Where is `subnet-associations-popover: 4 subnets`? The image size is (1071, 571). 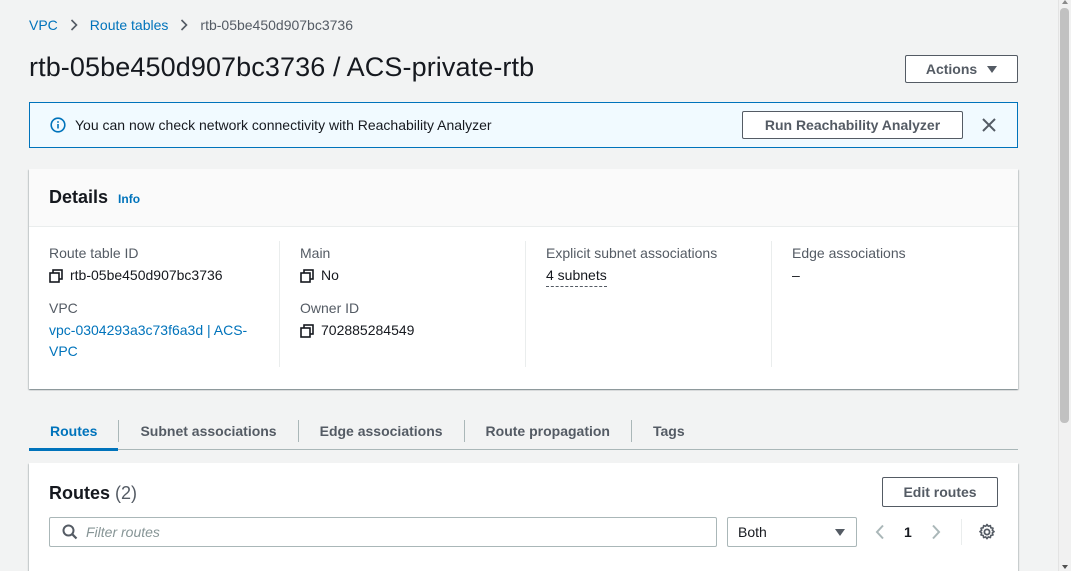 subnet-associations-popover: 4 subnets is located at coordinates (576, 276).